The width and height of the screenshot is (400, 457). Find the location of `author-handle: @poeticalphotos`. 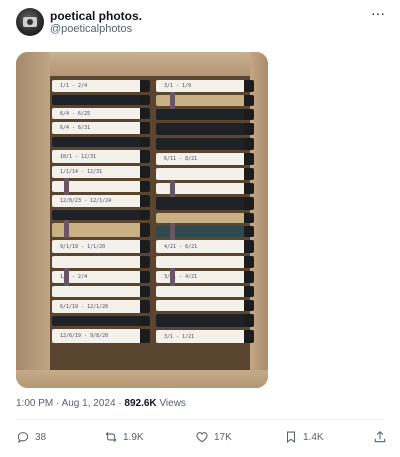

author-handle: @poeticalphotos is located at coordinates (91, 29).